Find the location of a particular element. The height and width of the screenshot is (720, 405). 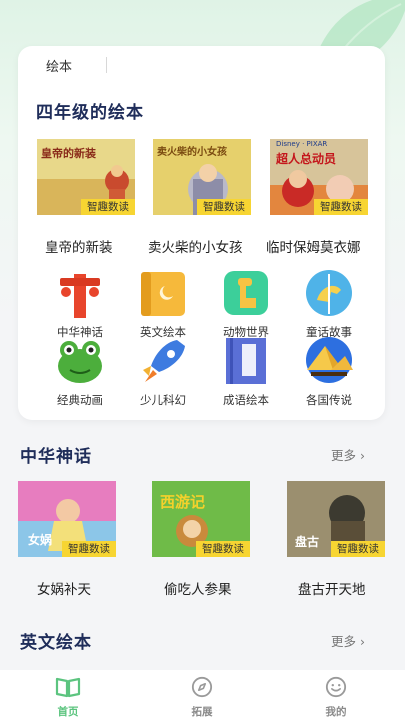

book-cover: Disney · PIXAR 超人总动员 智趣数读 is located at coordinates (319, 177).